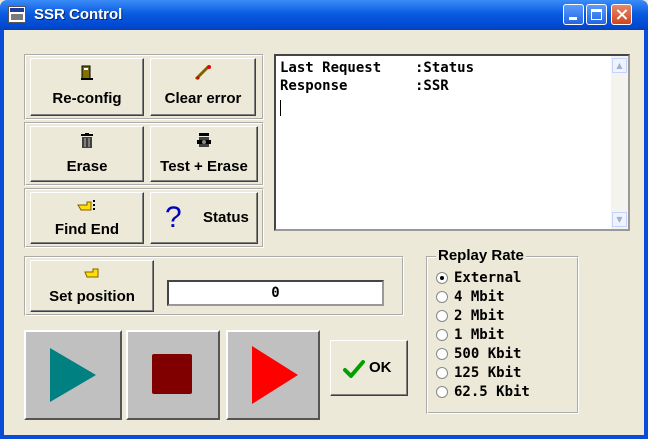 Image resolution: width=648 pixels, height=439 pixels. Describe the element at coordinates (479, 297) in the screenshot. I see `radio-label: 4 Mbit` at that location.